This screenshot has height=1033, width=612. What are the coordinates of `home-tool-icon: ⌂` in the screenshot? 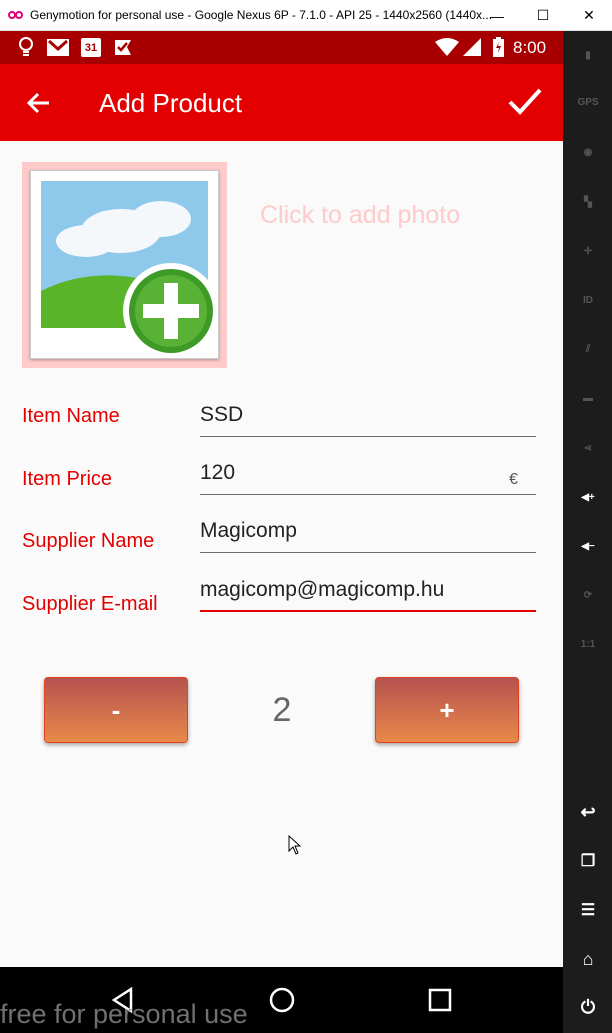 It's located at (588, 959).